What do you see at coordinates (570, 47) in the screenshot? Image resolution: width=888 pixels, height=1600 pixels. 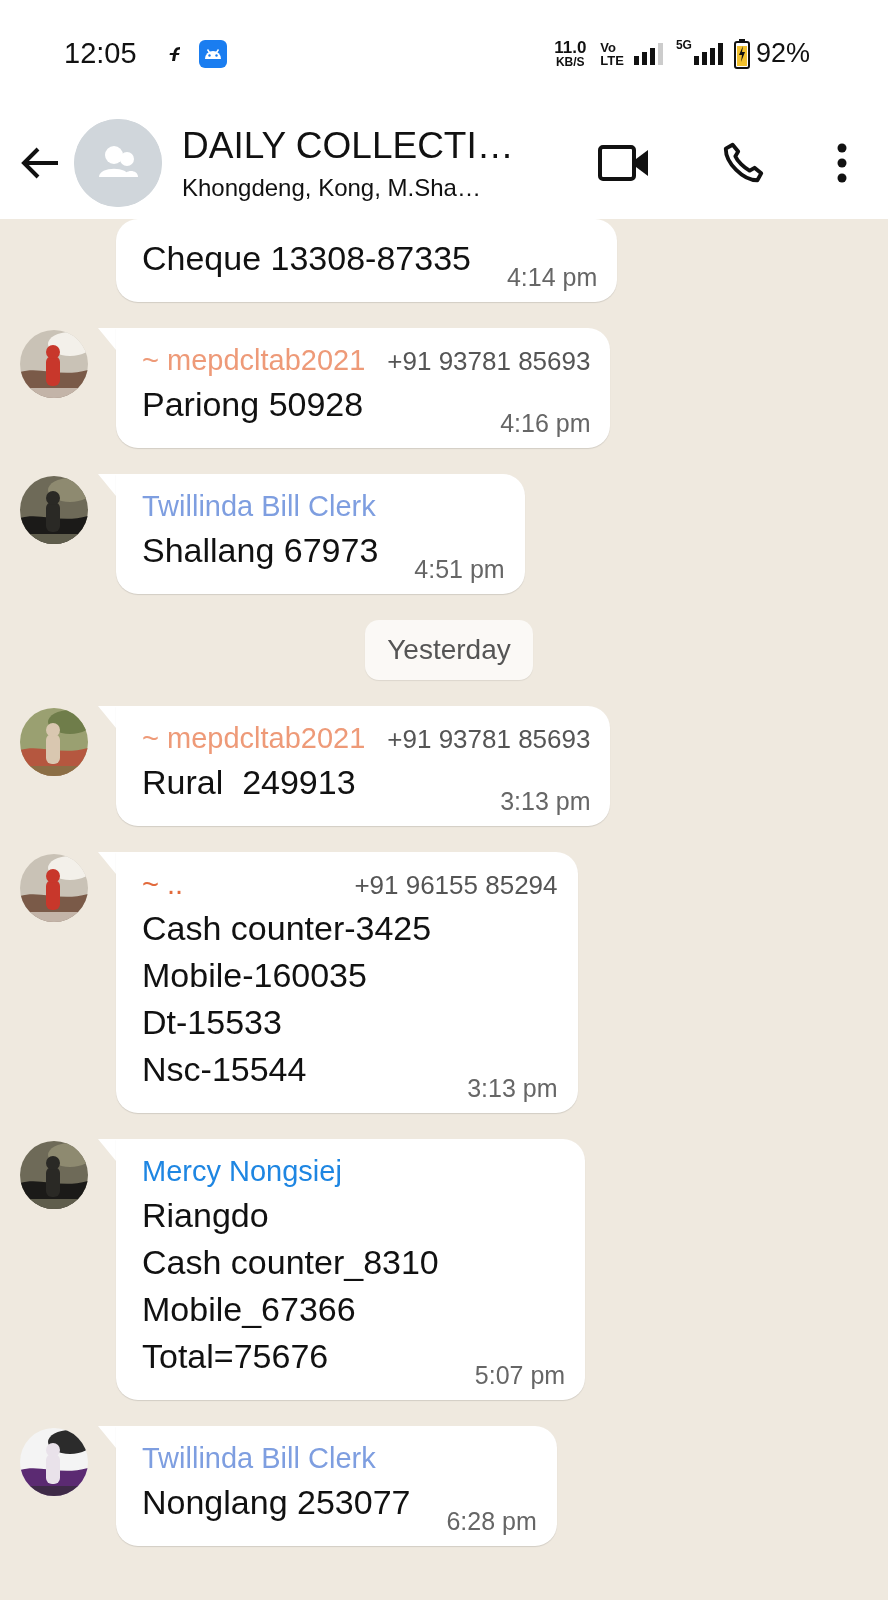 I see `network-speed: 11.0` at bounding box center [570, 47].